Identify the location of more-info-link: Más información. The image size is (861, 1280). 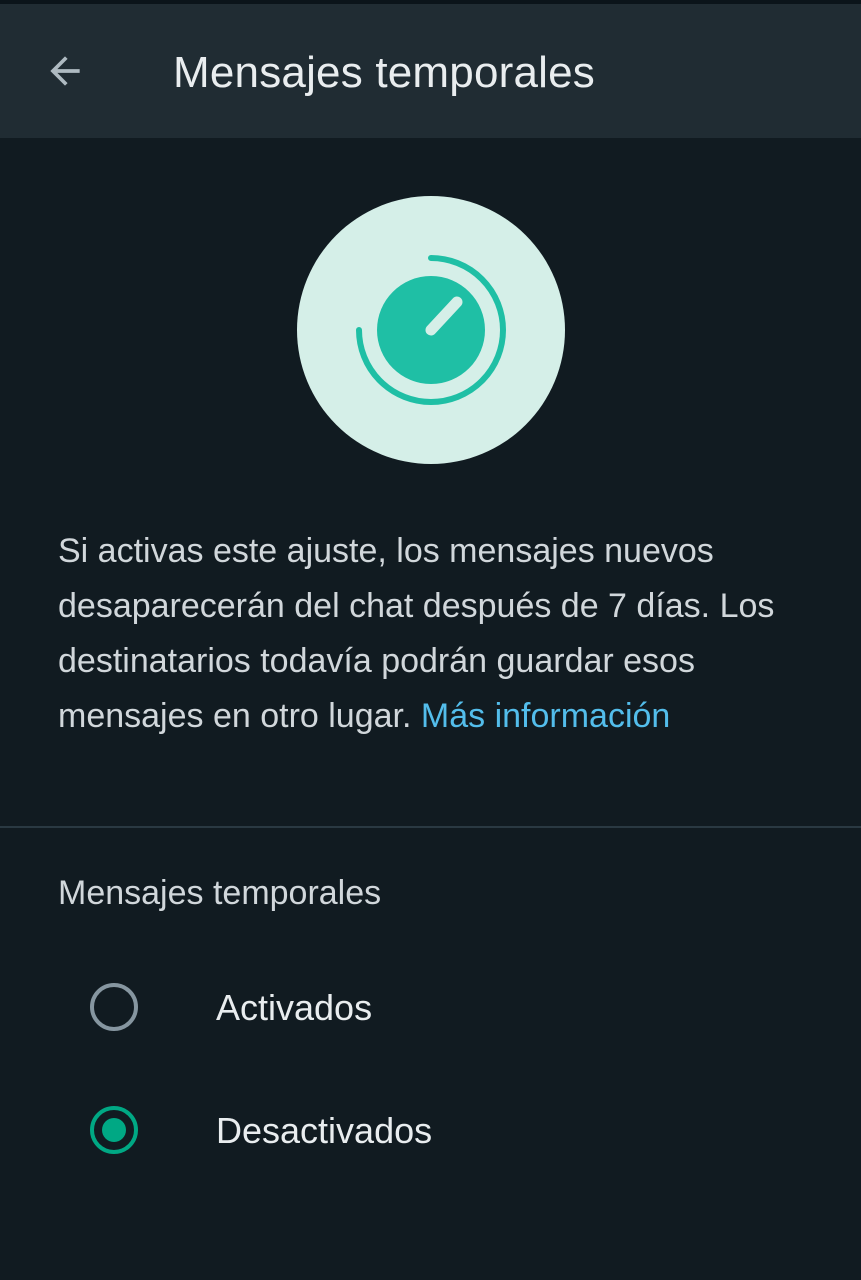
(545, 716).